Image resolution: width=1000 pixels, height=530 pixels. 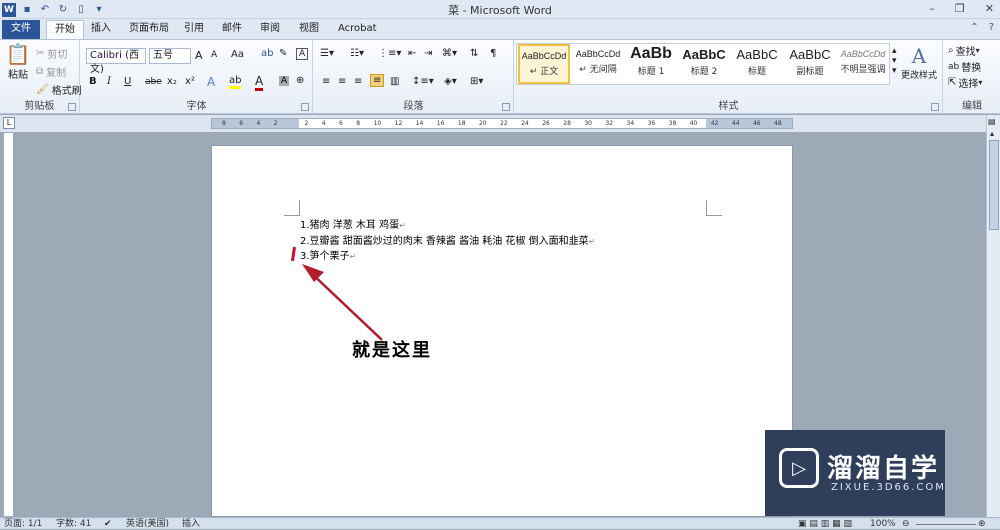 I want to click on help-icon: ?, so click(x=991, y=27).